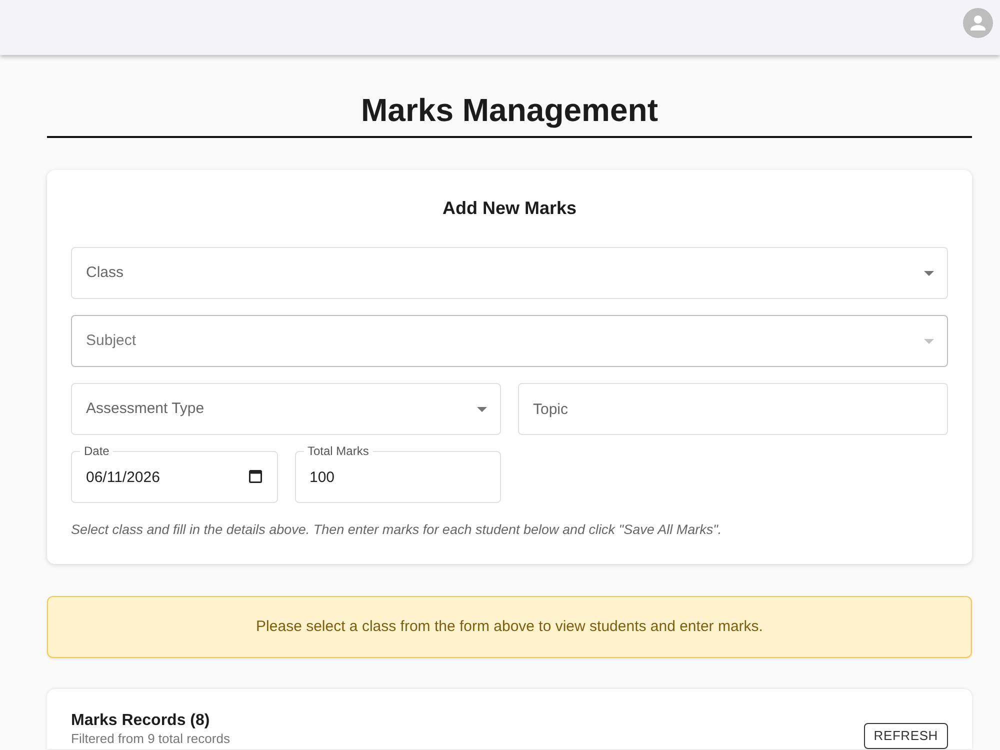  Describe the element at coordinates (255, 476) in the screenshot. I see `calendar-icon` at that location.